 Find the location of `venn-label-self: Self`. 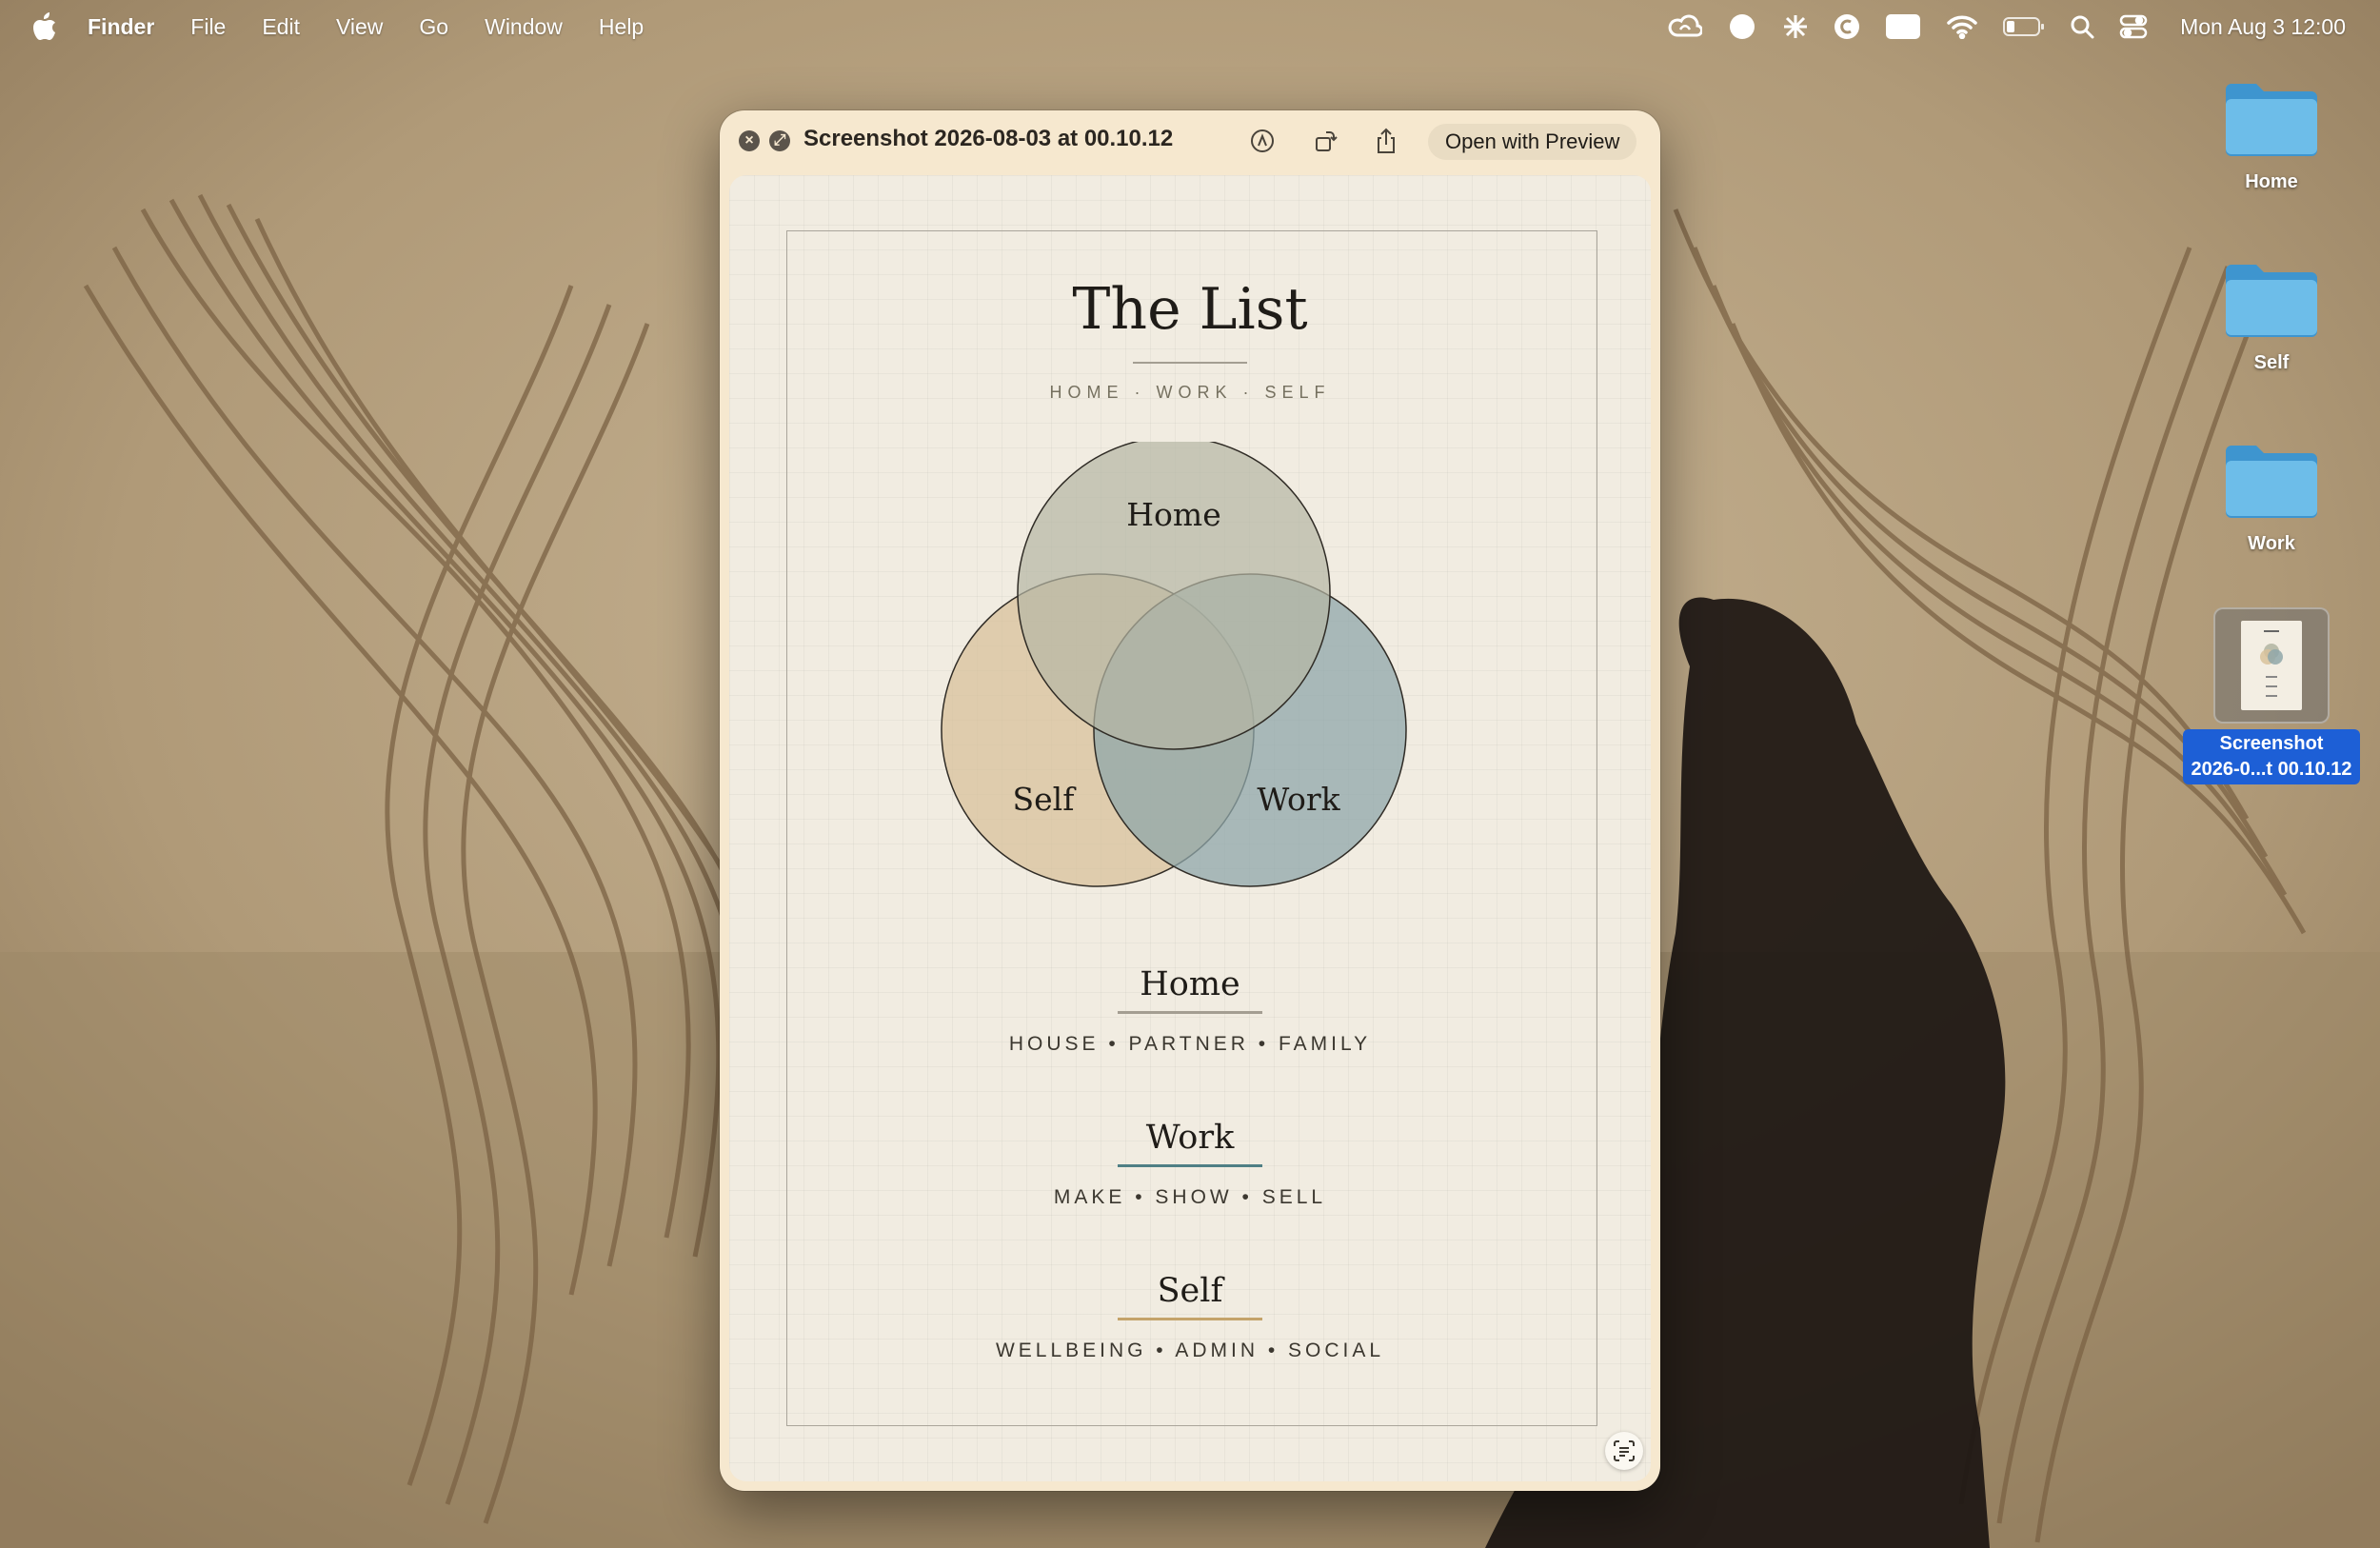

venn-label-self: Self is located at coordinates (1045, 800).